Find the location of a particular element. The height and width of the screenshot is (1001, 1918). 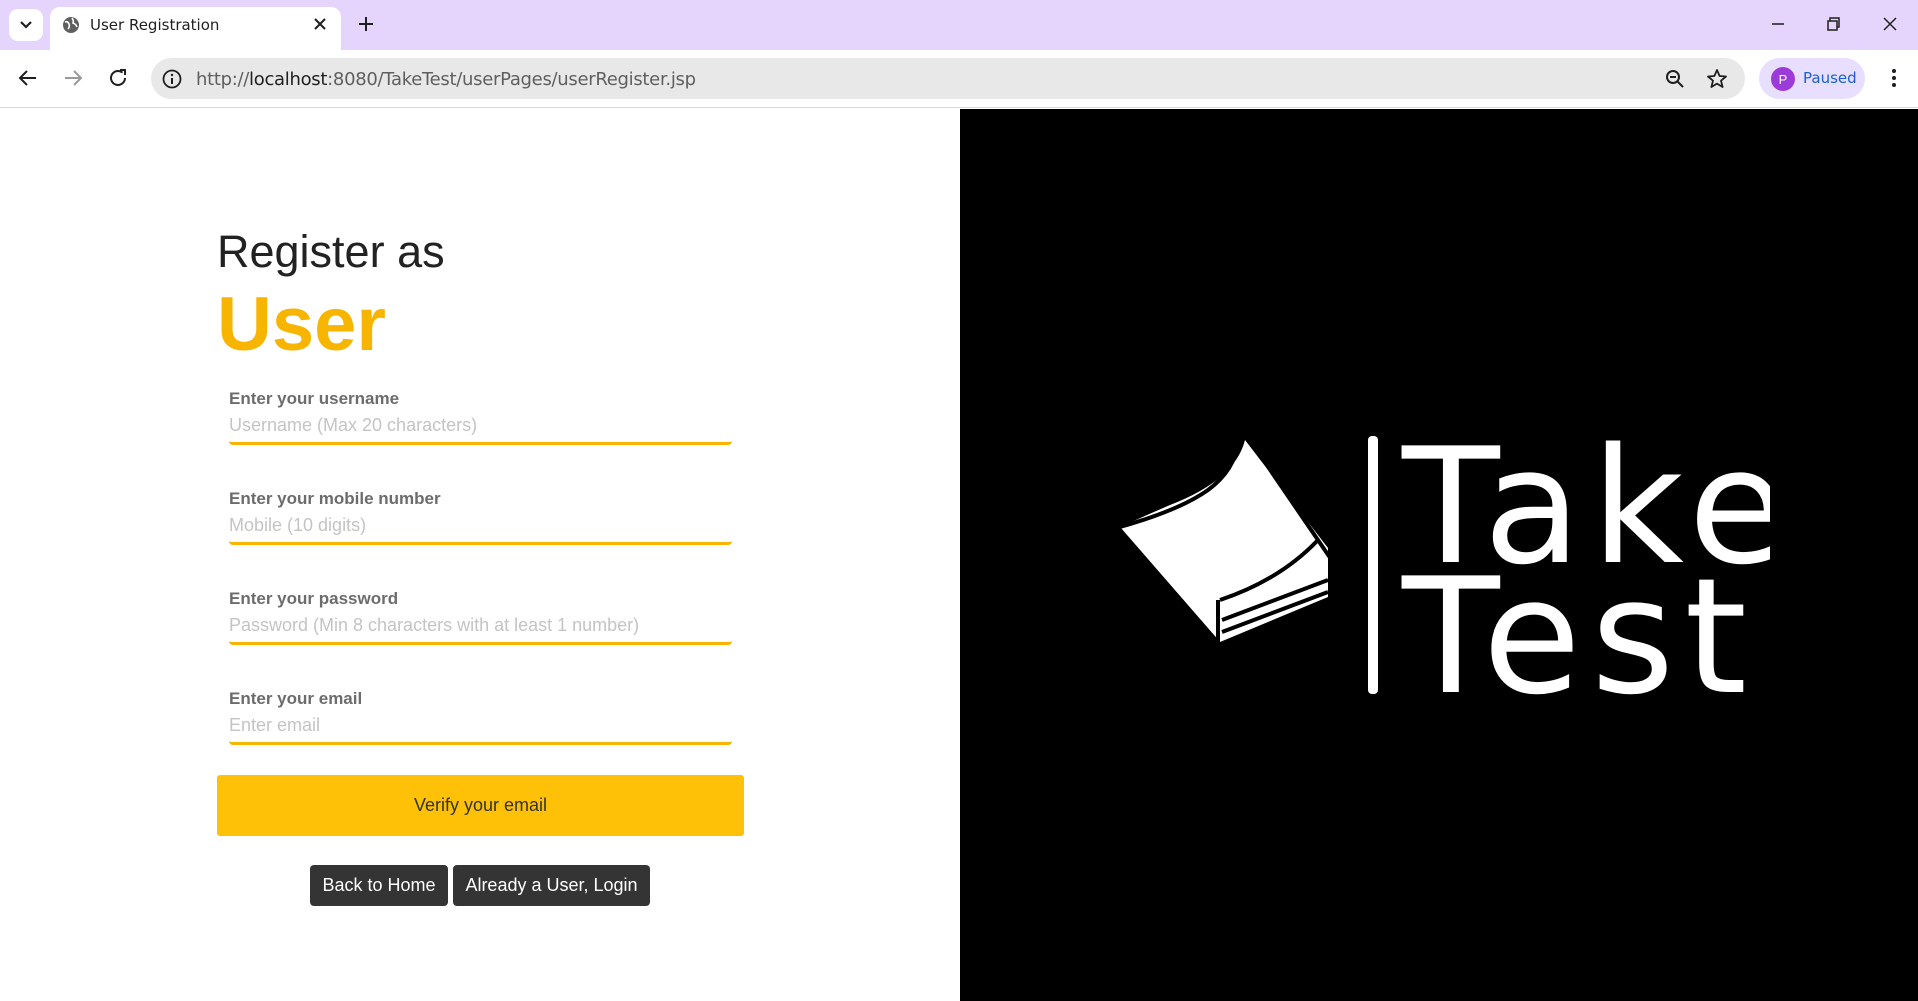

back-to-home-button: Back to Home is located at coordinates (379, 885).